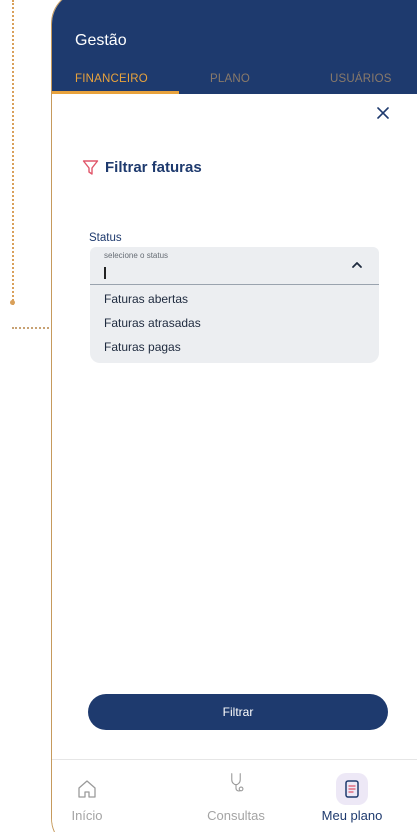 This screenshot has width=417, height=832. What do you see at coordinates (230, 79) in the screenshot?
I see `tab-plano: PLANO` at bounding box center [230, 79].